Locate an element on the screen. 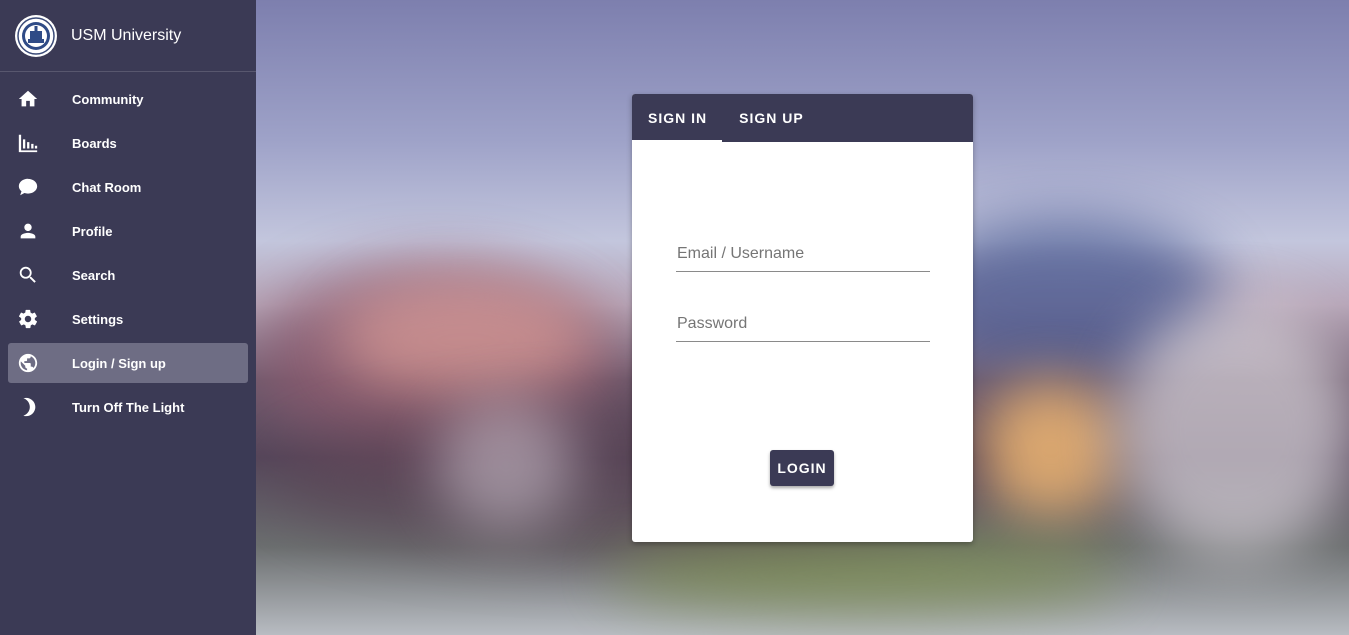 This screenshot has height=635, width=1349. brand-header: USM University is located at coordinates (128, 36).